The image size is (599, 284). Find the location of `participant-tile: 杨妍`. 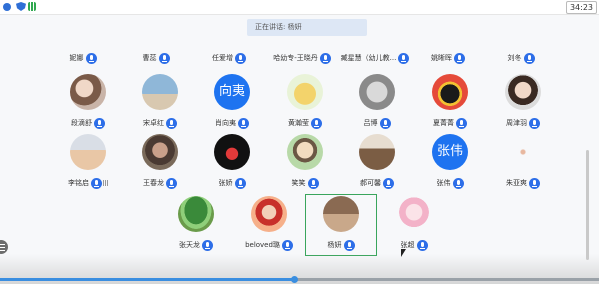

participant-tile: 杨妍 is located at coordinates (341, 226).